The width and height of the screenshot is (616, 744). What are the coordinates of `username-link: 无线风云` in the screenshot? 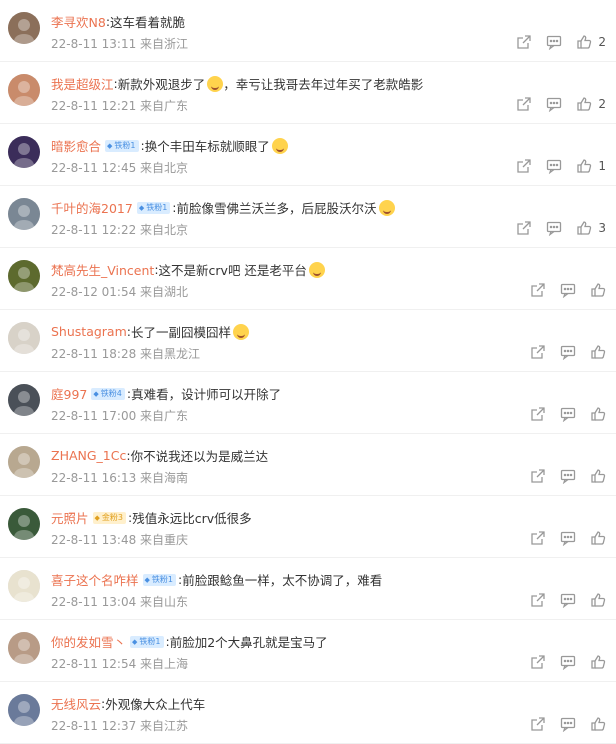 It's located at (76, 703).